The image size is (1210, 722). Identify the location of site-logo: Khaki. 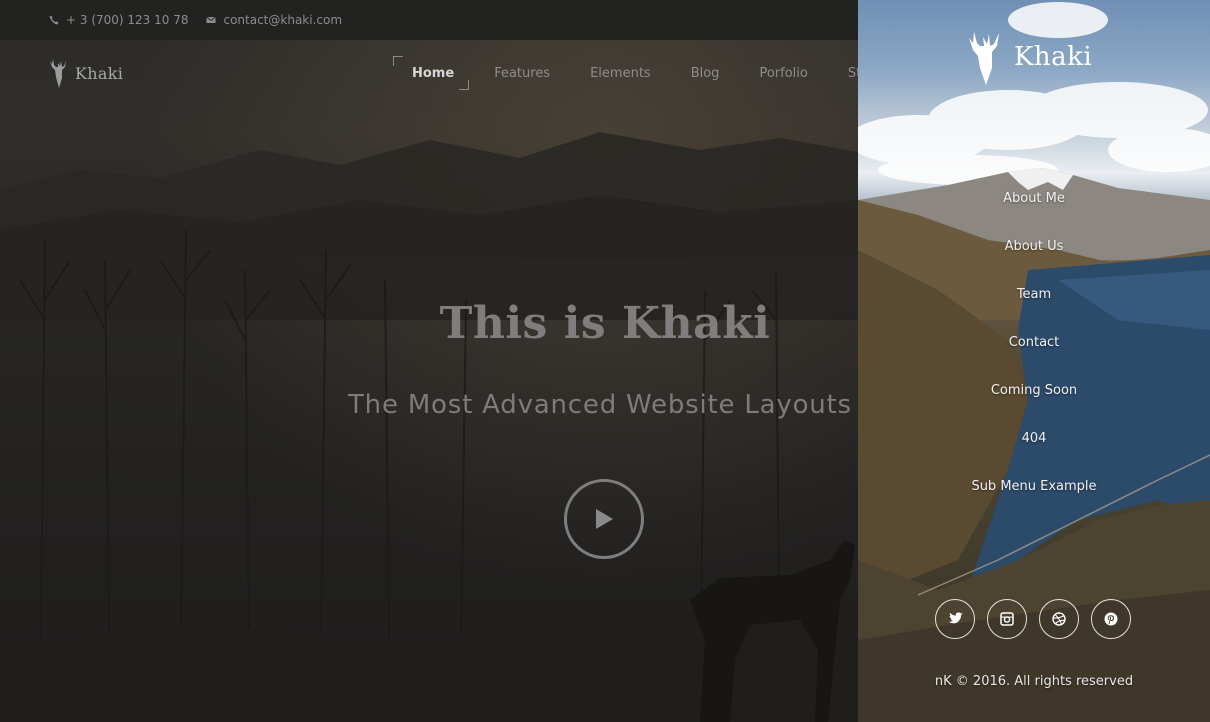
(86, 73).